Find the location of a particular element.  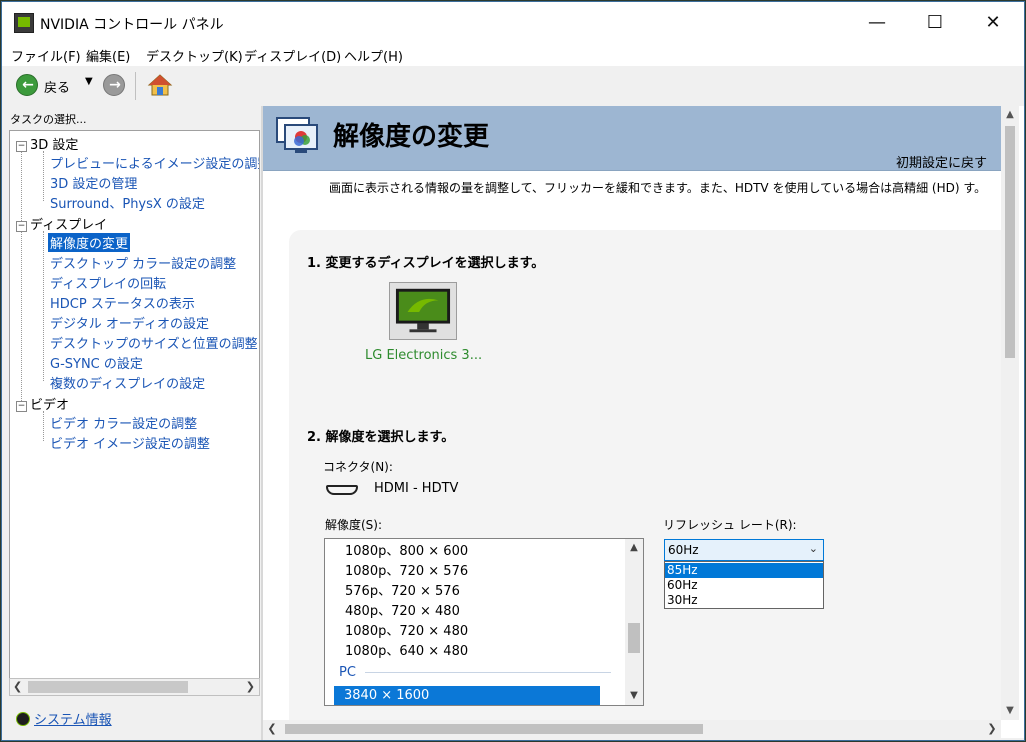

tree-item-video-color: ビデオ カラー設定の調整 is located at coordinates (123, 422).